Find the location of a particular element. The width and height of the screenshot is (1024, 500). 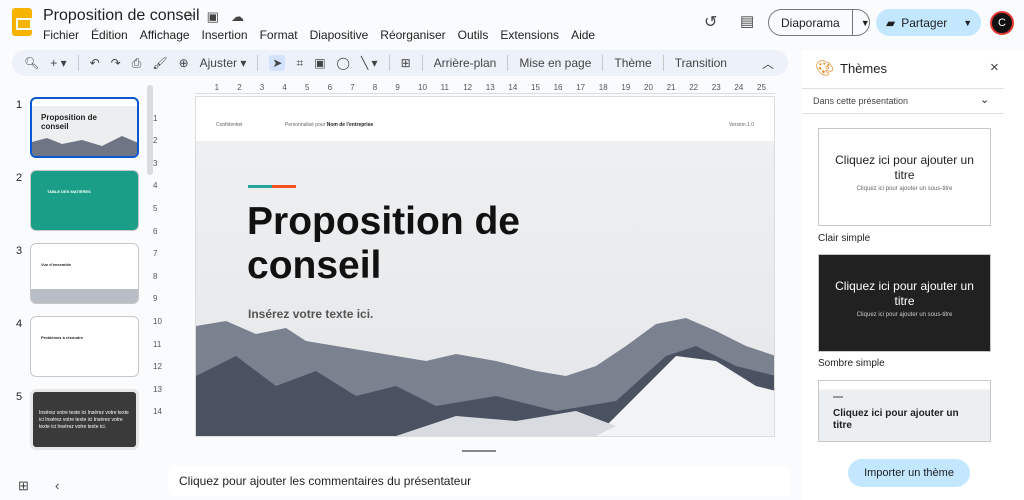

ruler-tick-label: 18 is located at coordinates (603, 87).